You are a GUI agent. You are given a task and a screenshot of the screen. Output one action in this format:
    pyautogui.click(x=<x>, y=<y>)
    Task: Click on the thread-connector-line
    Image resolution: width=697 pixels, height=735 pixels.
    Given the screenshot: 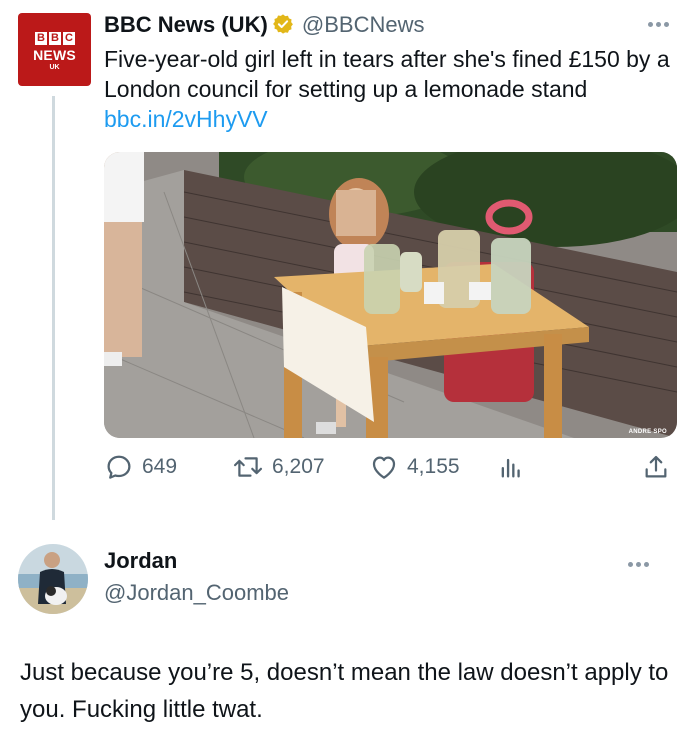 What is the action you would take?
    pyautogui.click(x=53, y=308)
    